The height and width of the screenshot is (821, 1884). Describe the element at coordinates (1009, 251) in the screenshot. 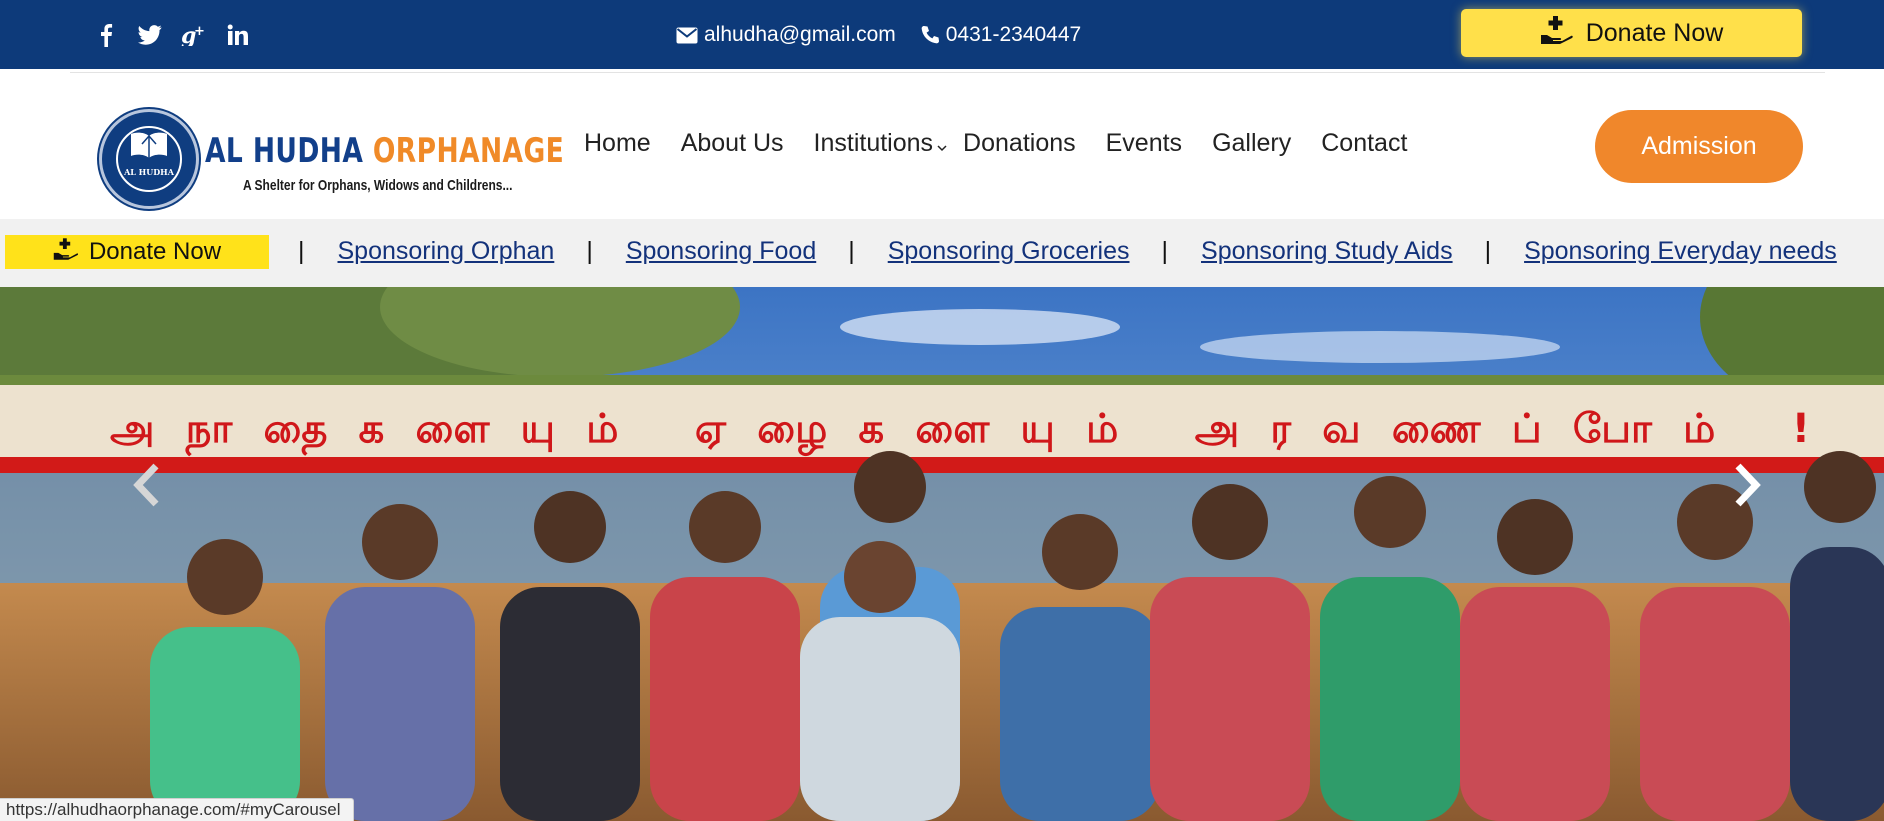

I see `link-sponsoring-groceries: Sponsoring Groceries` at that location.